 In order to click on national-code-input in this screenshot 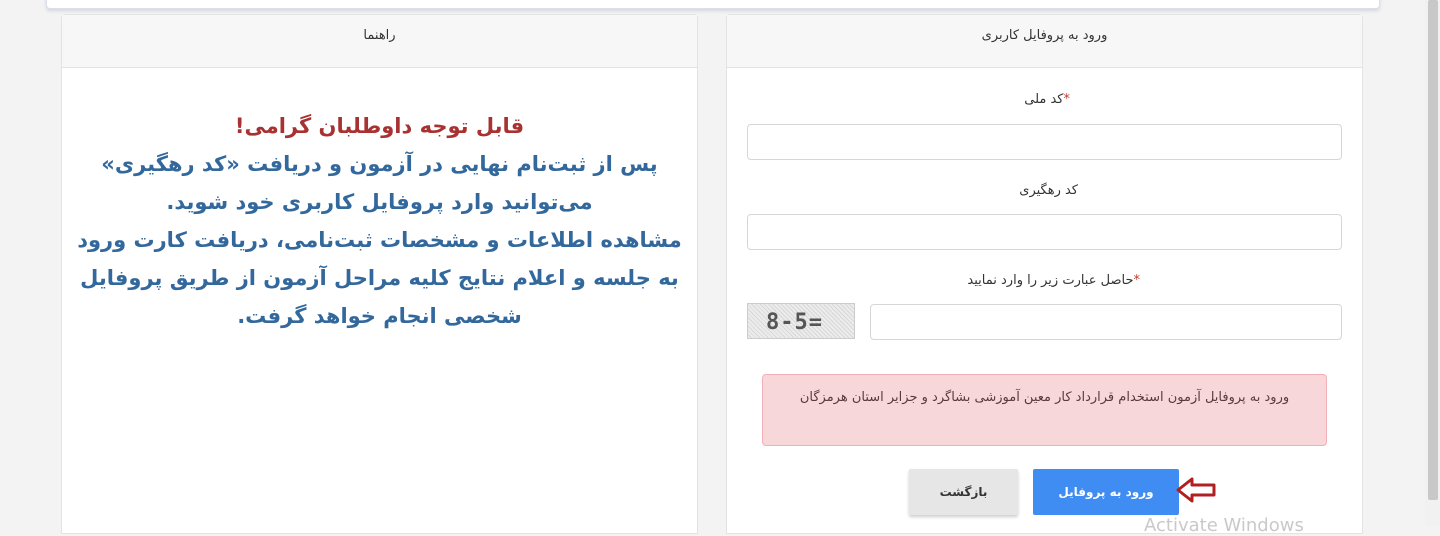, I will do `click(1044, 142)`.